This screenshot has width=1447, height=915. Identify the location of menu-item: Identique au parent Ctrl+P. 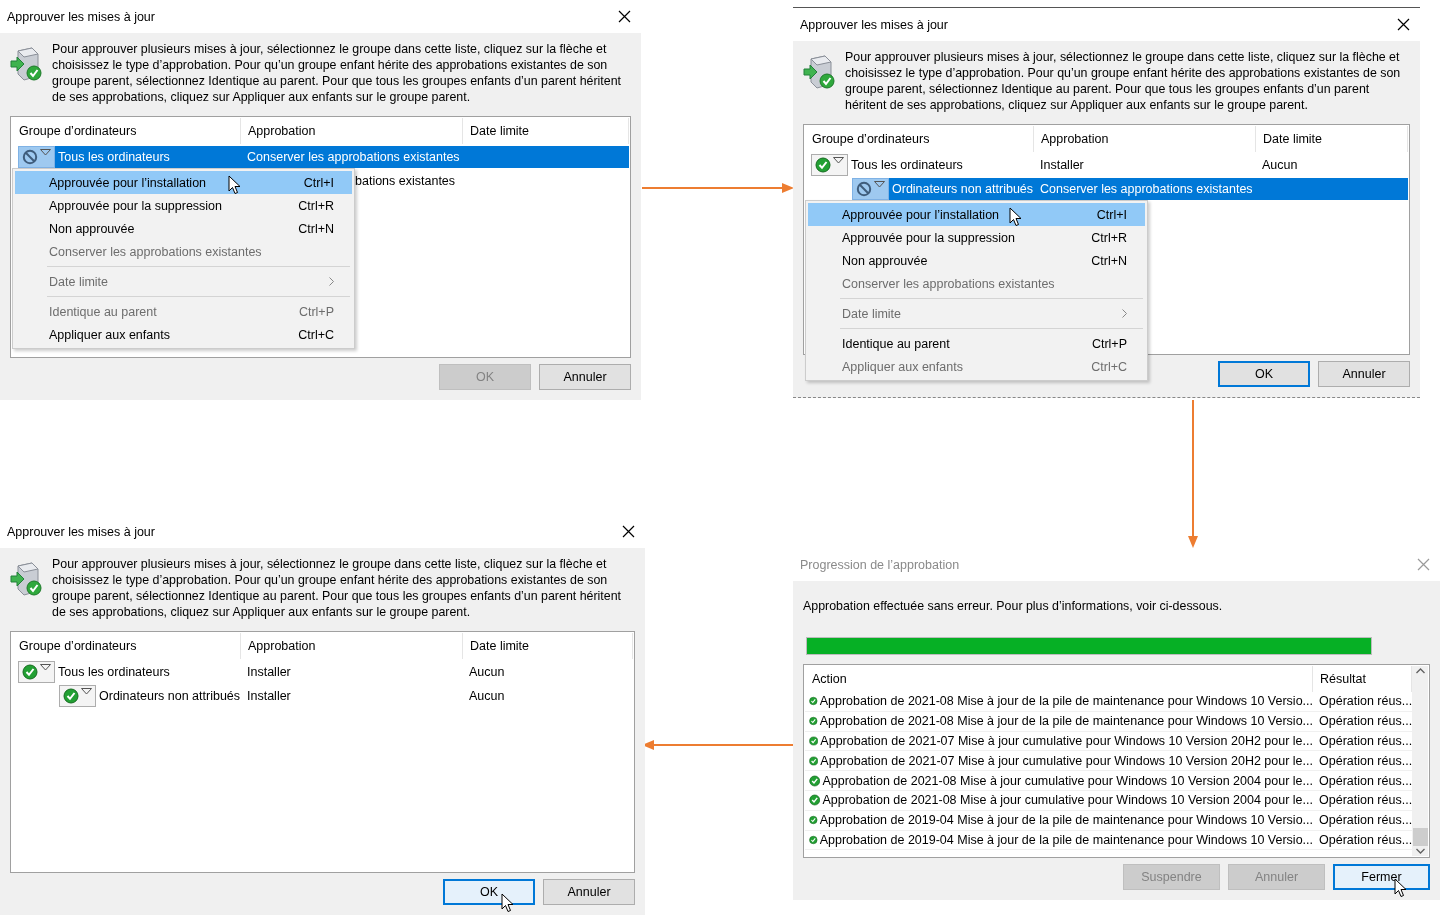
(976, 343).